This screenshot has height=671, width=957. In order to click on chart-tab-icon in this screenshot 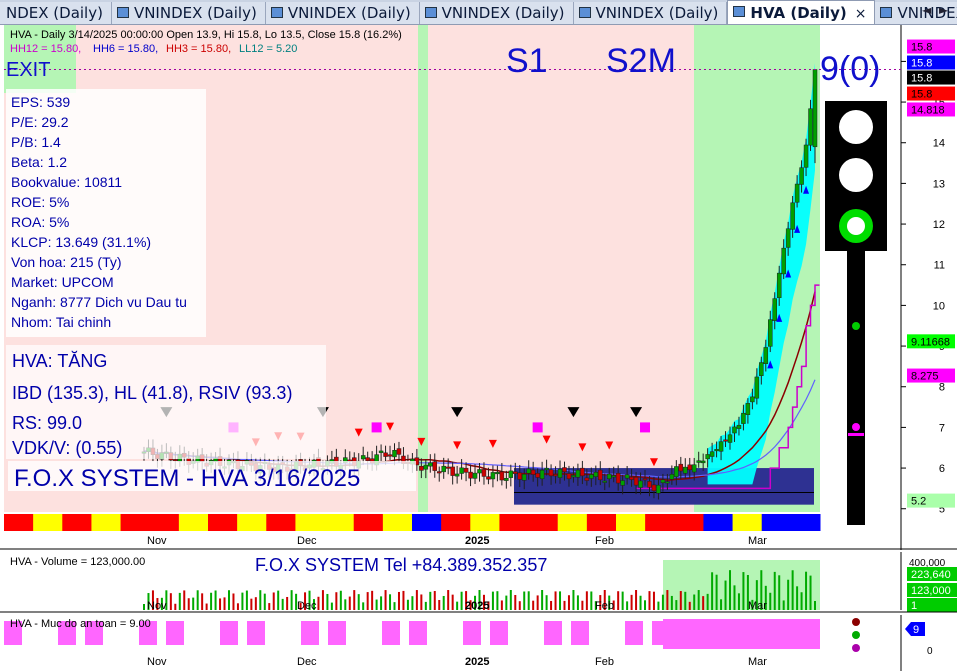, I will do `click(584, 12)`.